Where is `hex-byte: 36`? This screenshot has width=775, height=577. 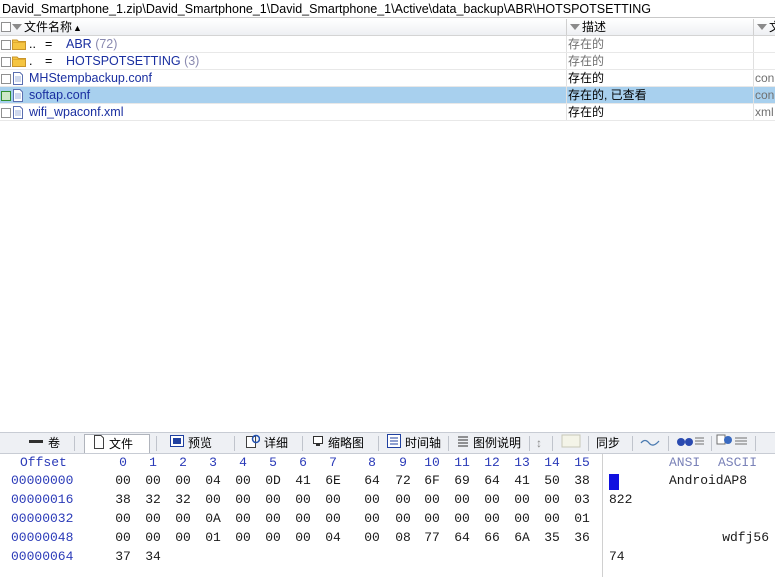 hex-byte: 36 is located at coordinates (582, 537).